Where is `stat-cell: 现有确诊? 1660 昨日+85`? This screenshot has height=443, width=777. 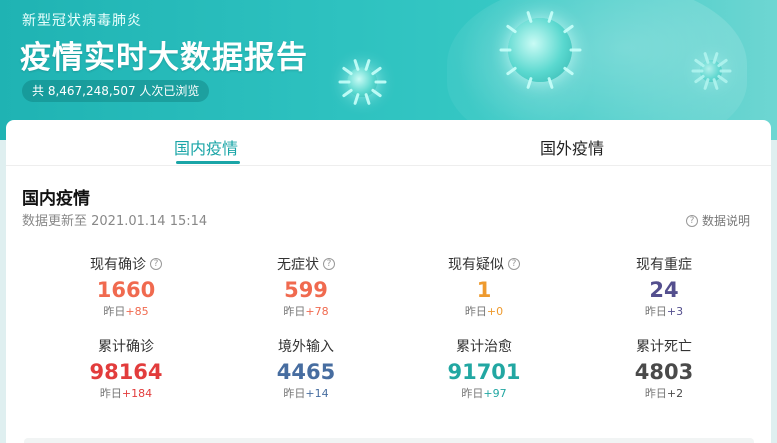
stat-cell: 现有确诊? 1660 昨日+85 is located at coordinates (126, 286).